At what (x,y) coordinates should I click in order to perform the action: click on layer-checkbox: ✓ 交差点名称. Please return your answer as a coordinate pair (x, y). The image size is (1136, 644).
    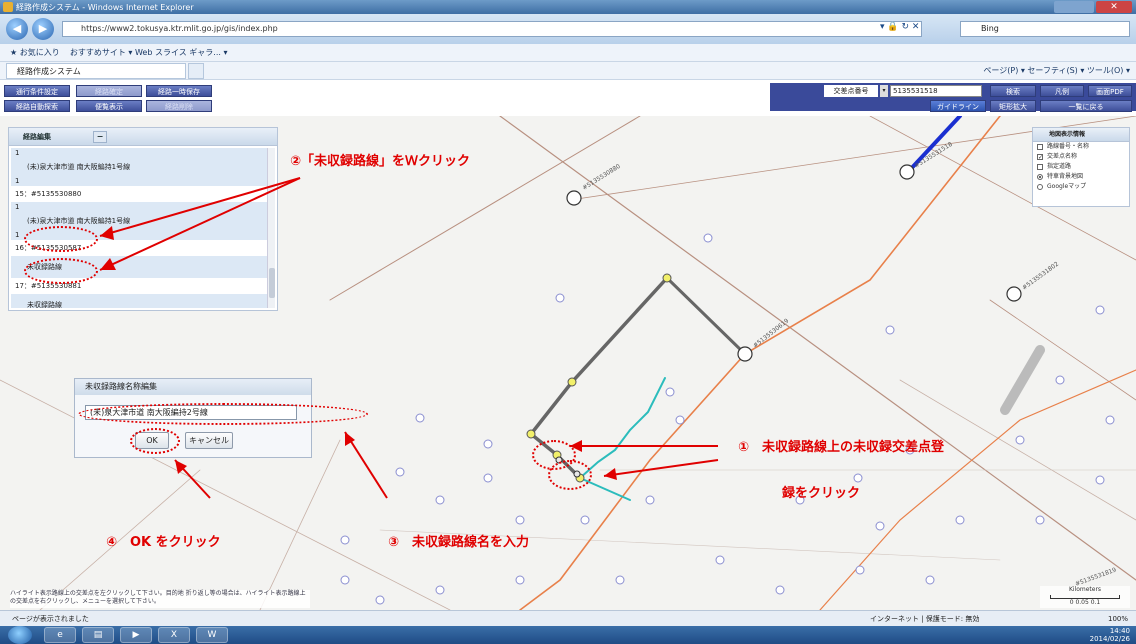
    Looking at the image, I should click on (1081, 157).